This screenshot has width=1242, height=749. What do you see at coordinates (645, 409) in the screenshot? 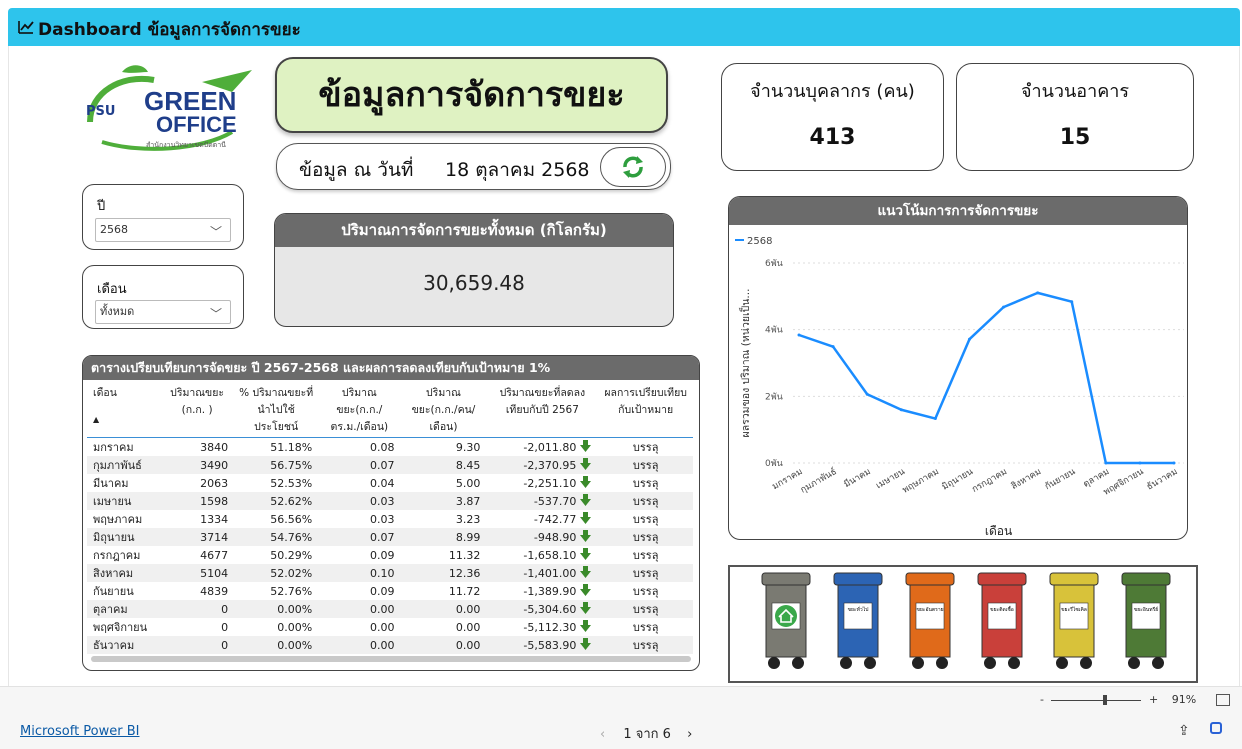
I see `column-header-result: ผลการเปรียบเทียบกับเป้าหมาย` at bounding box center [645, 409].